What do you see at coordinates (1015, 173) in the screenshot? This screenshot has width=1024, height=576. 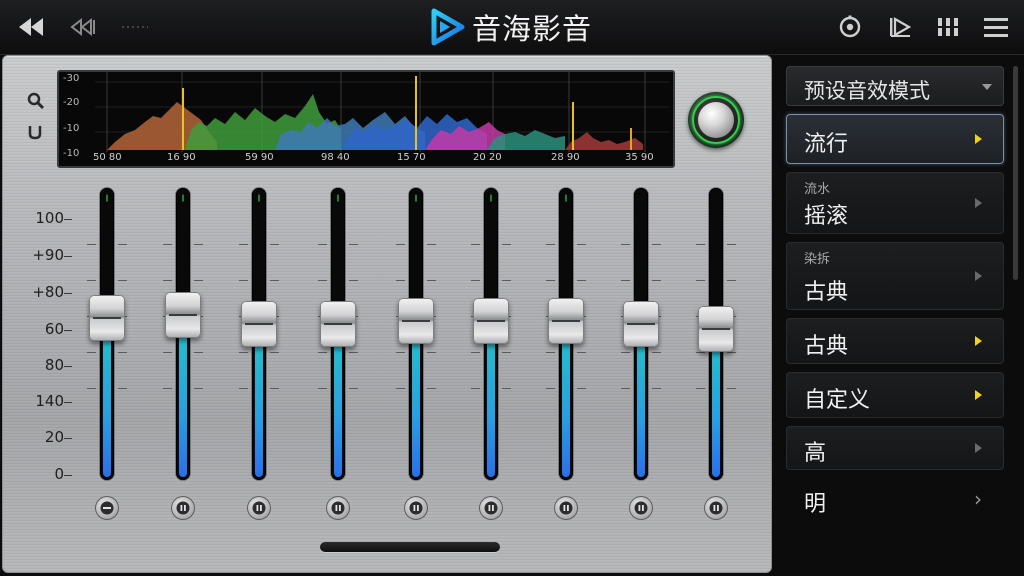 I see `preset-scrollbar` at bounding box center [1015, 173].